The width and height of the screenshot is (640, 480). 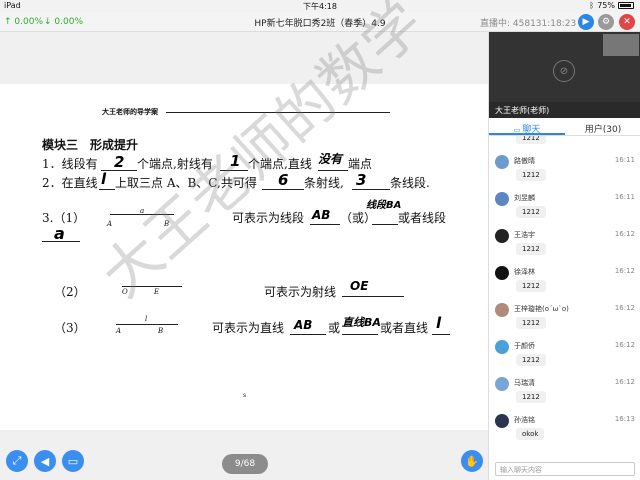 What do you see at coordinates (606, 22) in the screenshot?
I see `gear-icon: ⚙` at bounding box center [606, 22].